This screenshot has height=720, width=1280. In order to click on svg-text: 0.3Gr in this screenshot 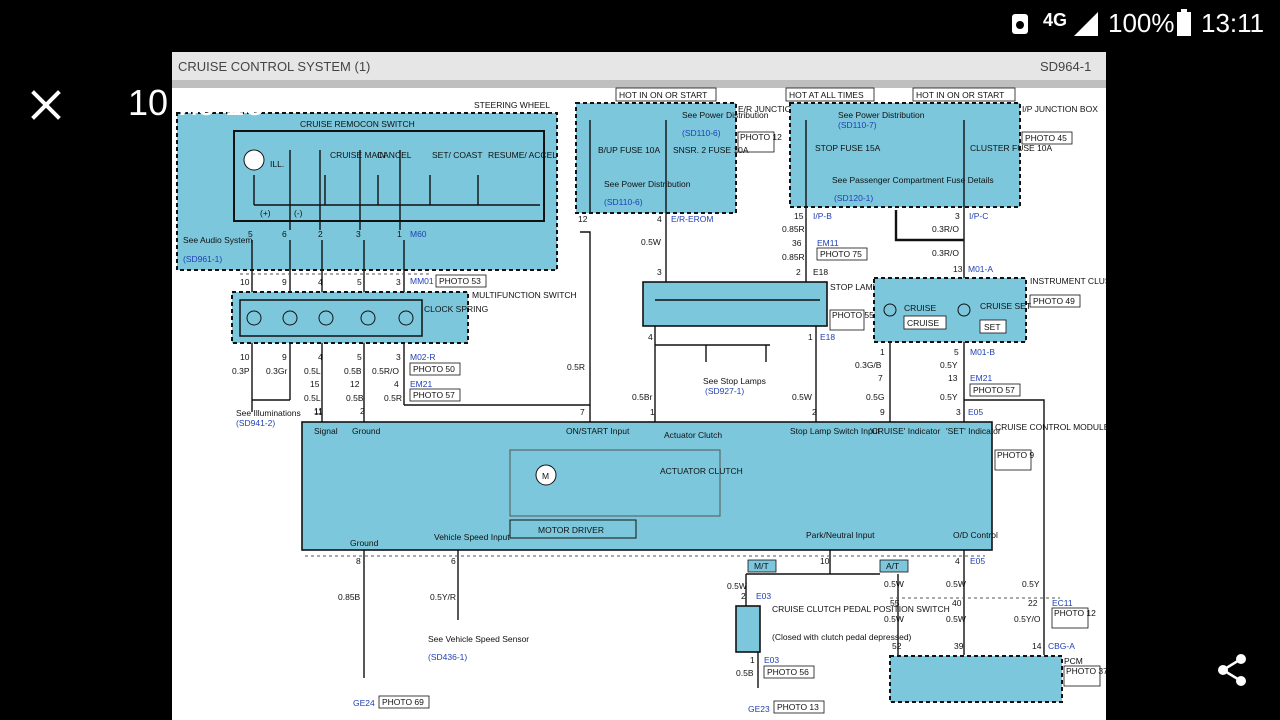, I will do `click(276, 371)`.